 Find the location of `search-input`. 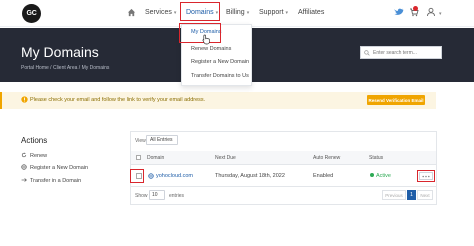

search-input is located at coordinates (407, 52).